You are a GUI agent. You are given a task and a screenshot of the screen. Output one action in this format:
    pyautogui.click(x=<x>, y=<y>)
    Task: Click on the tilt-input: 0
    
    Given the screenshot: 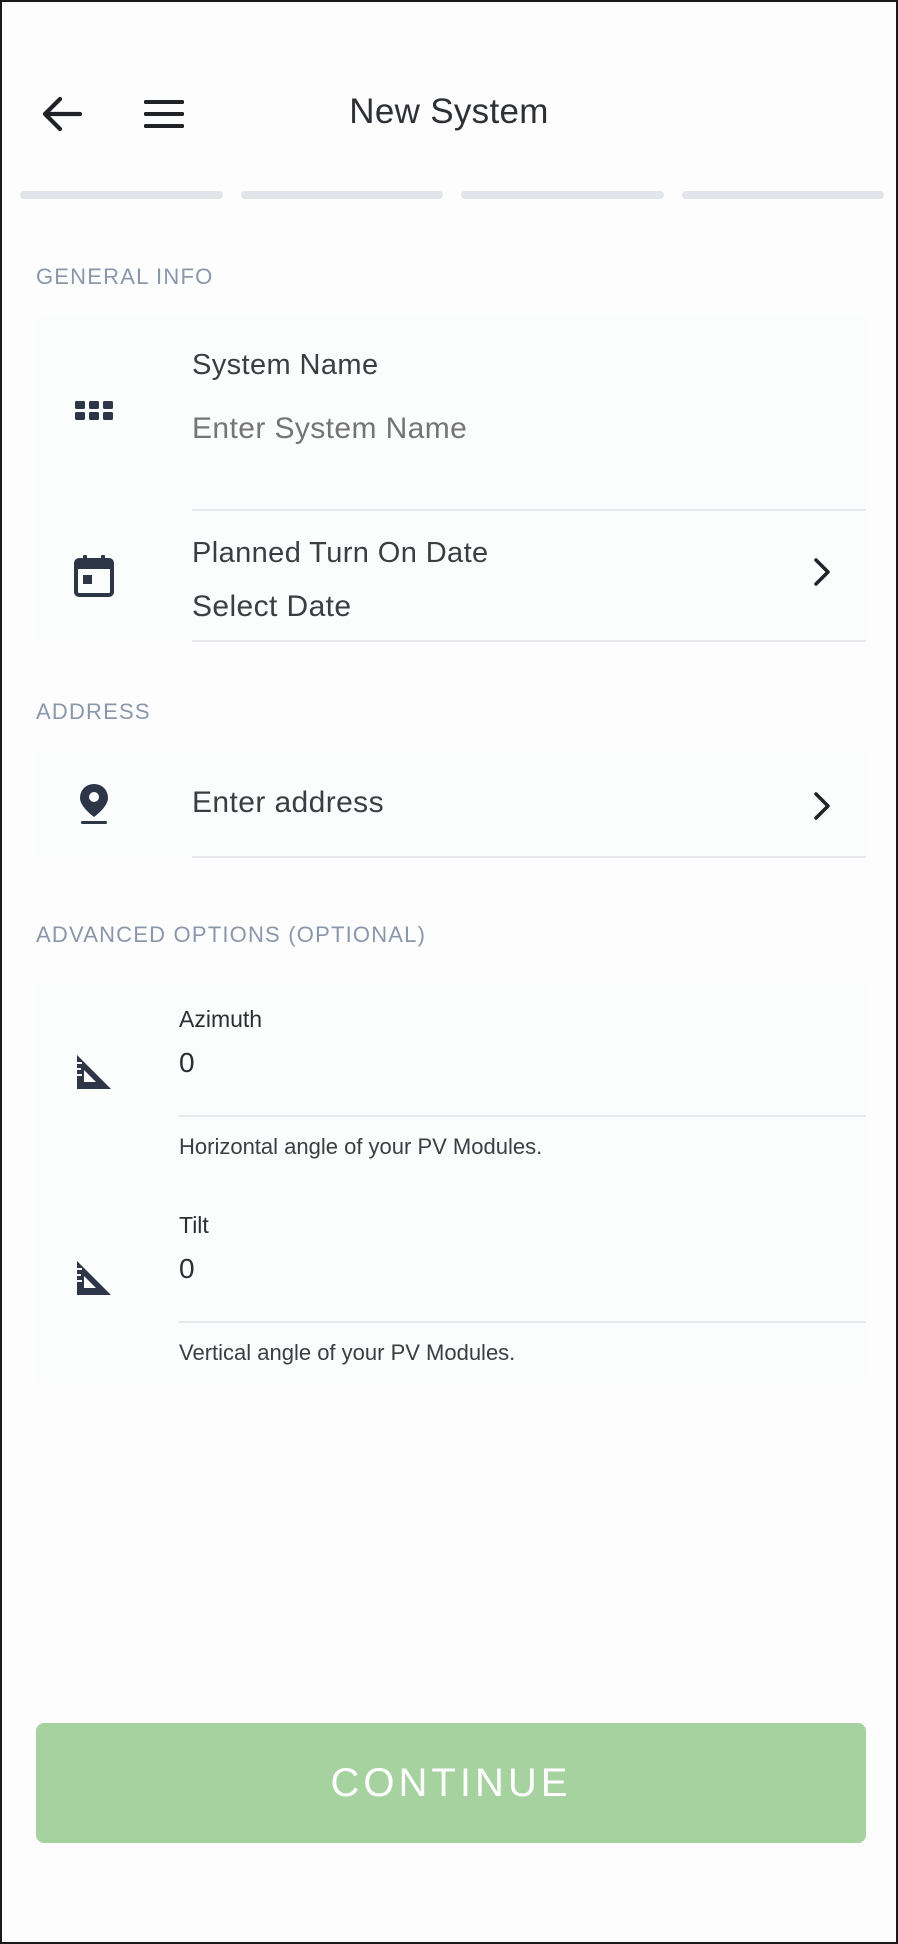 What is the action you would take?
    pyautogui.click(x=187, y=1269)
    